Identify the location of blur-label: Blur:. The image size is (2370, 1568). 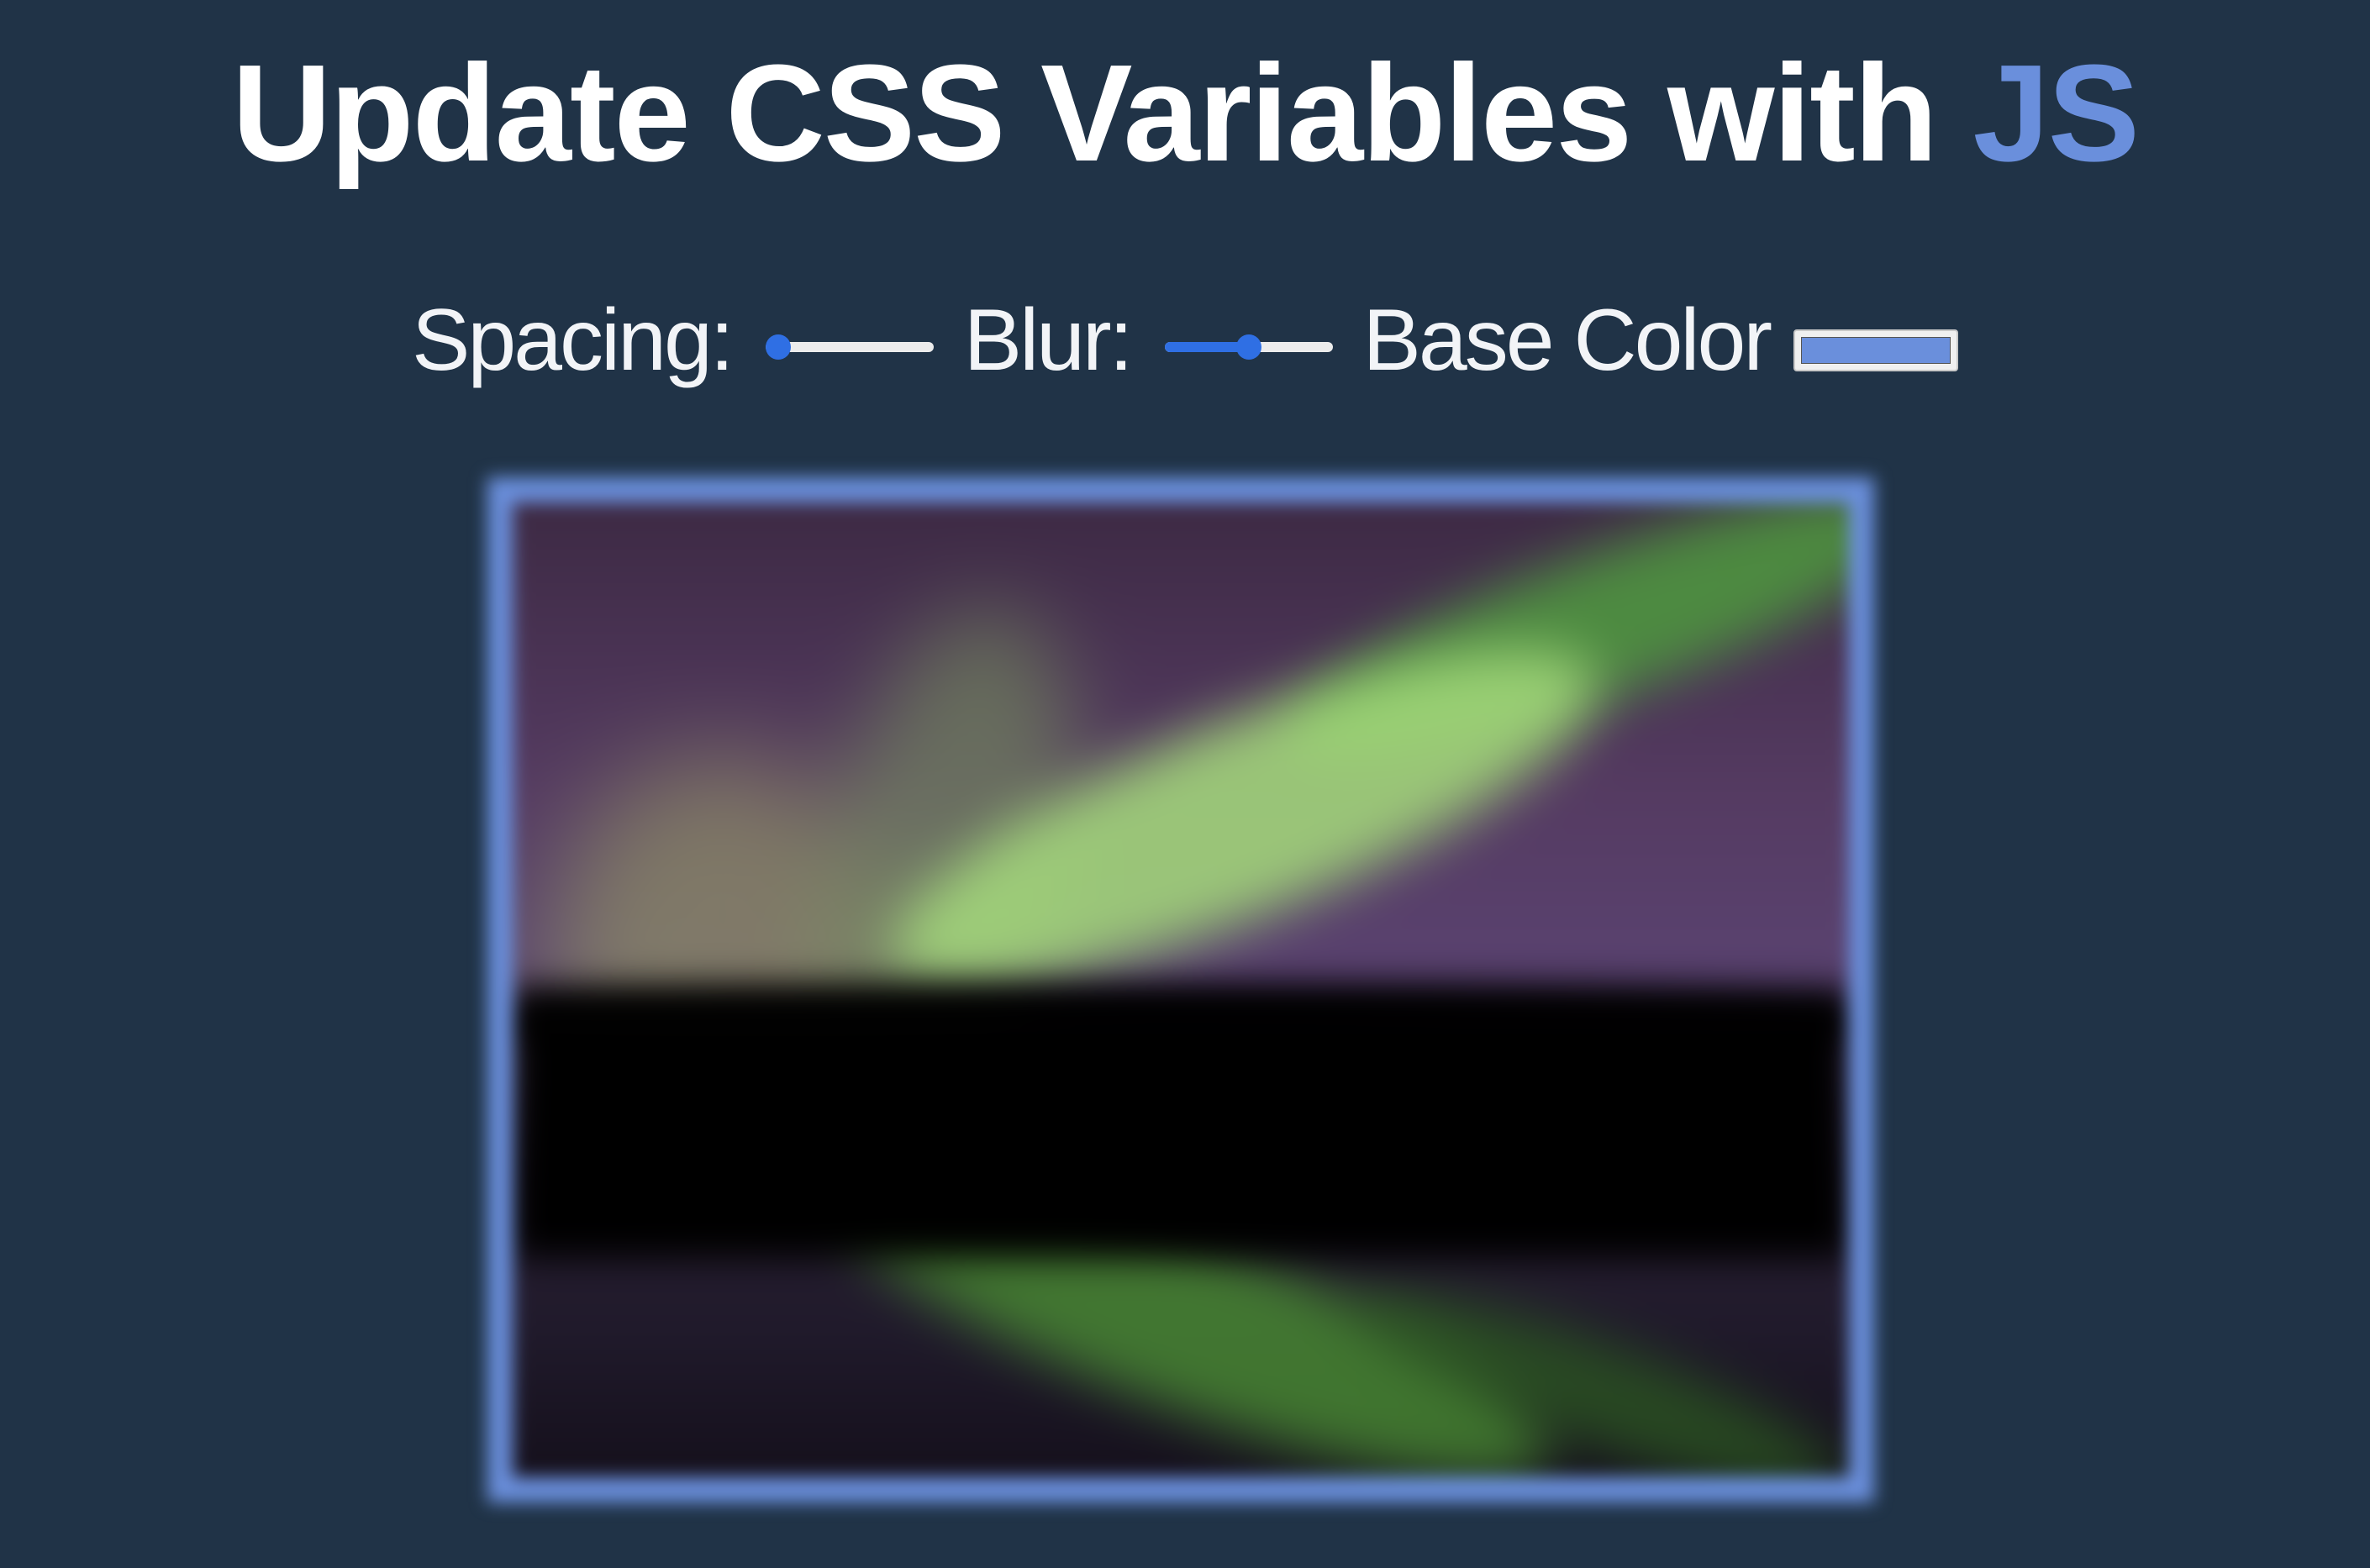
(1048, 341).